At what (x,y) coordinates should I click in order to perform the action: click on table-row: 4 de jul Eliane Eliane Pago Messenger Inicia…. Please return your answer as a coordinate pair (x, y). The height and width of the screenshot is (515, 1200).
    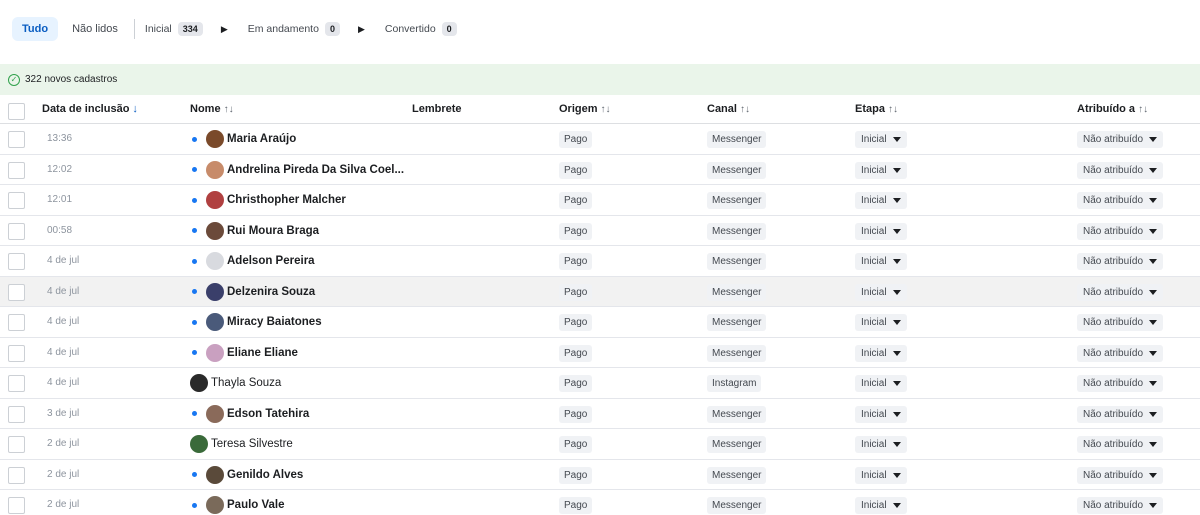
    Looking at the image, I should click on (600, 353).